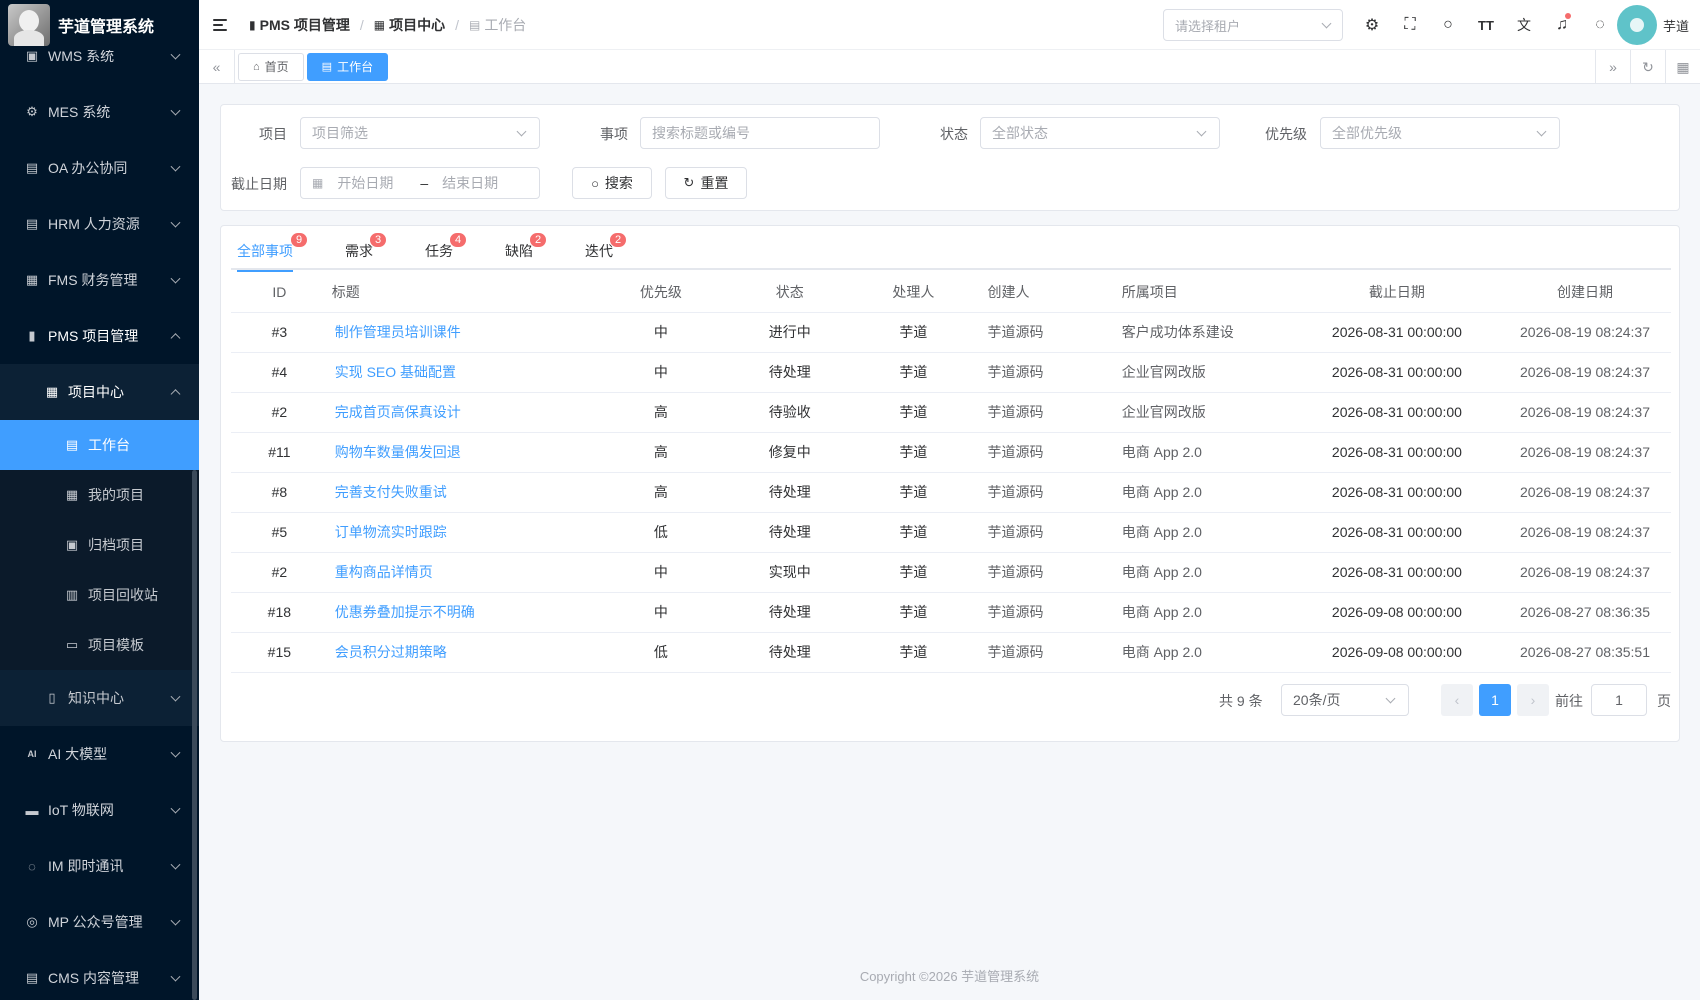 This screenshot has height=1000, width=1700. I want to click on page-size-select: 20条/页, so click(1345, 700).